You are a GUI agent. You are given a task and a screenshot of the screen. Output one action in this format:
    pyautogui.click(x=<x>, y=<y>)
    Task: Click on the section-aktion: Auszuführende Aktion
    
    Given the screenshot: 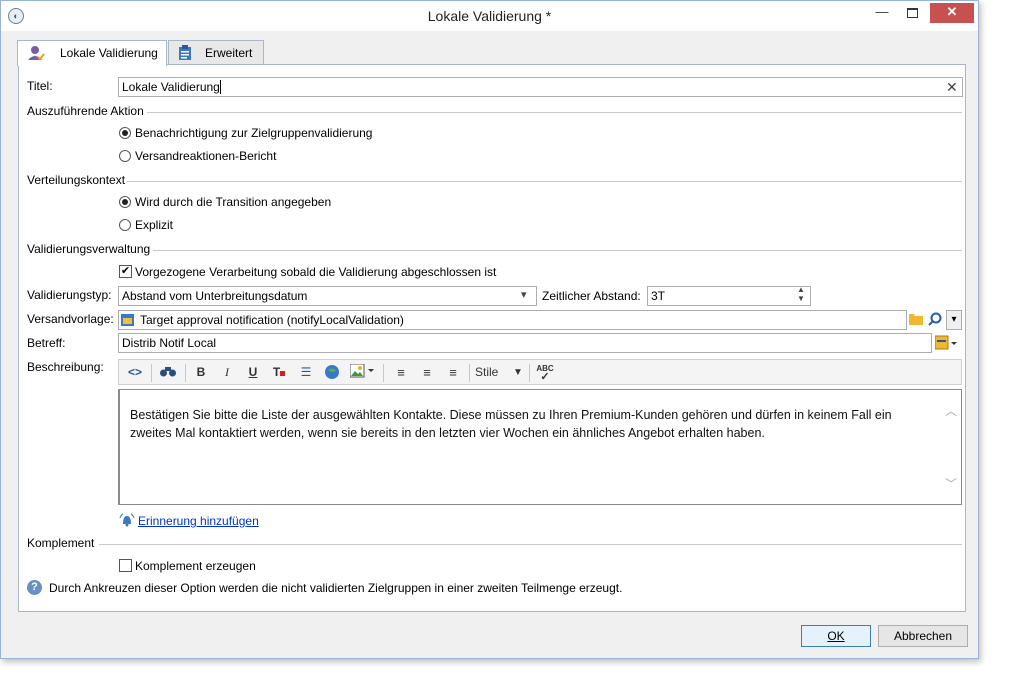 What is the action you would take?
    pyautogui.click(x=494, y=111)
    